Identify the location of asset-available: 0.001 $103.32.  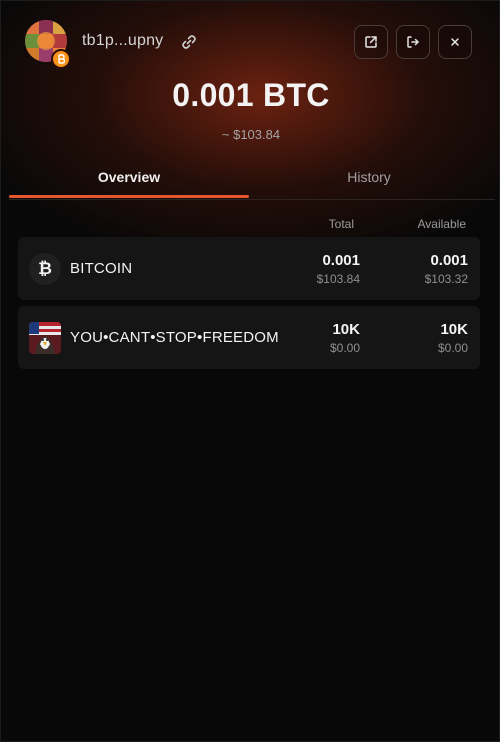
(446, 269).